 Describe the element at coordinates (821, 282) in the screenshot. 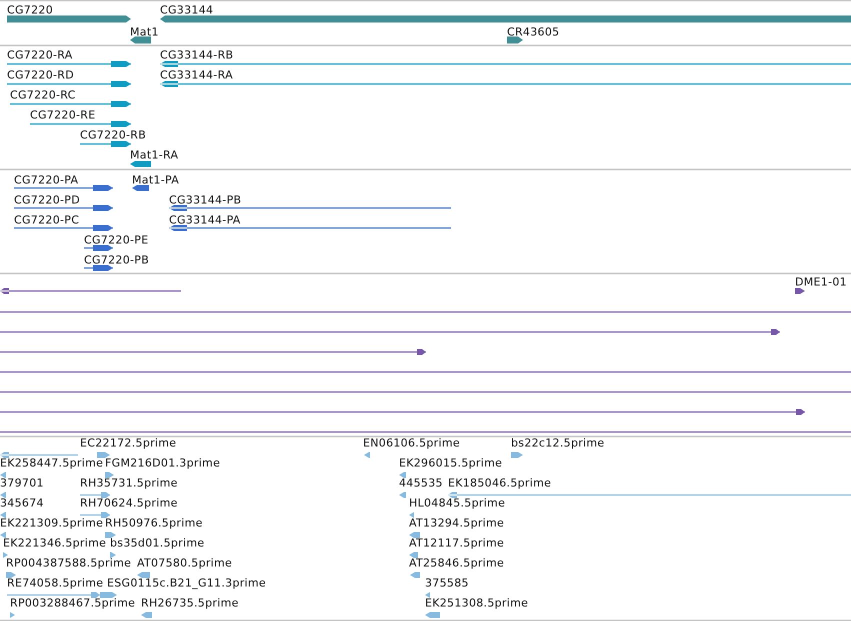

I see `feature-label: DME1-01` at that location.